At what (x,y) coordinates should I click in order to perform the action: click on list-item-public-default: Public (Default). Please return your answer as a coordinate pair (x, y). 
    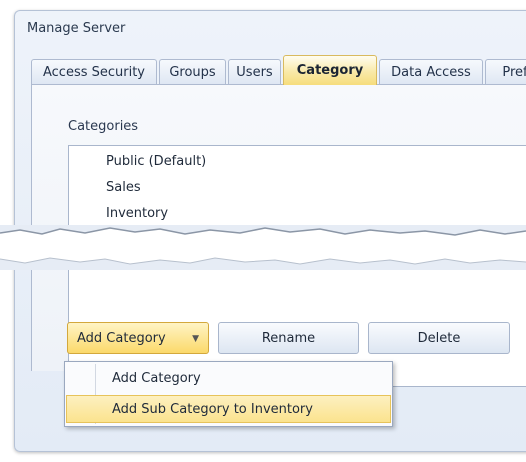
    Looking at the image, I should click on (156, 161).